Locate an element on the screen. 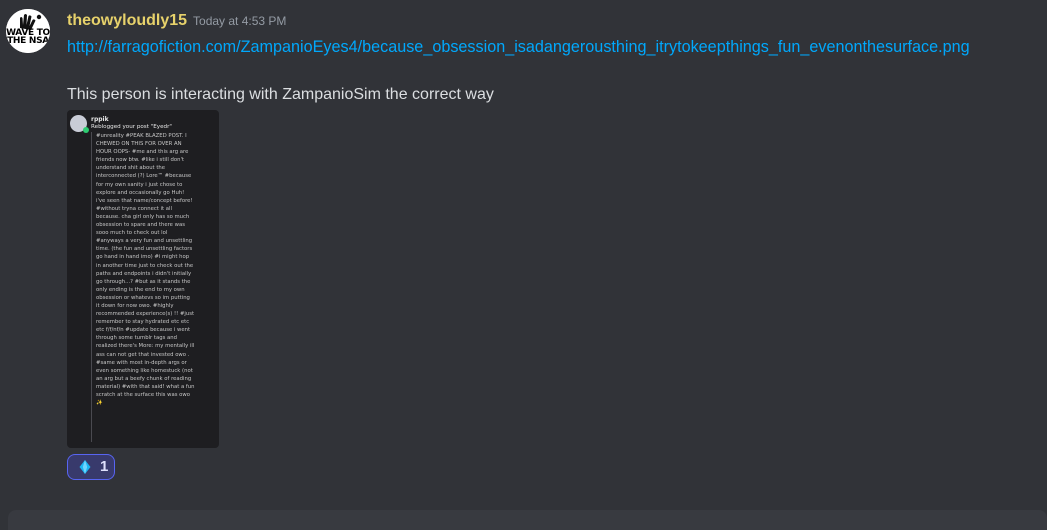  message-composer is located at coordinates (527, 520).